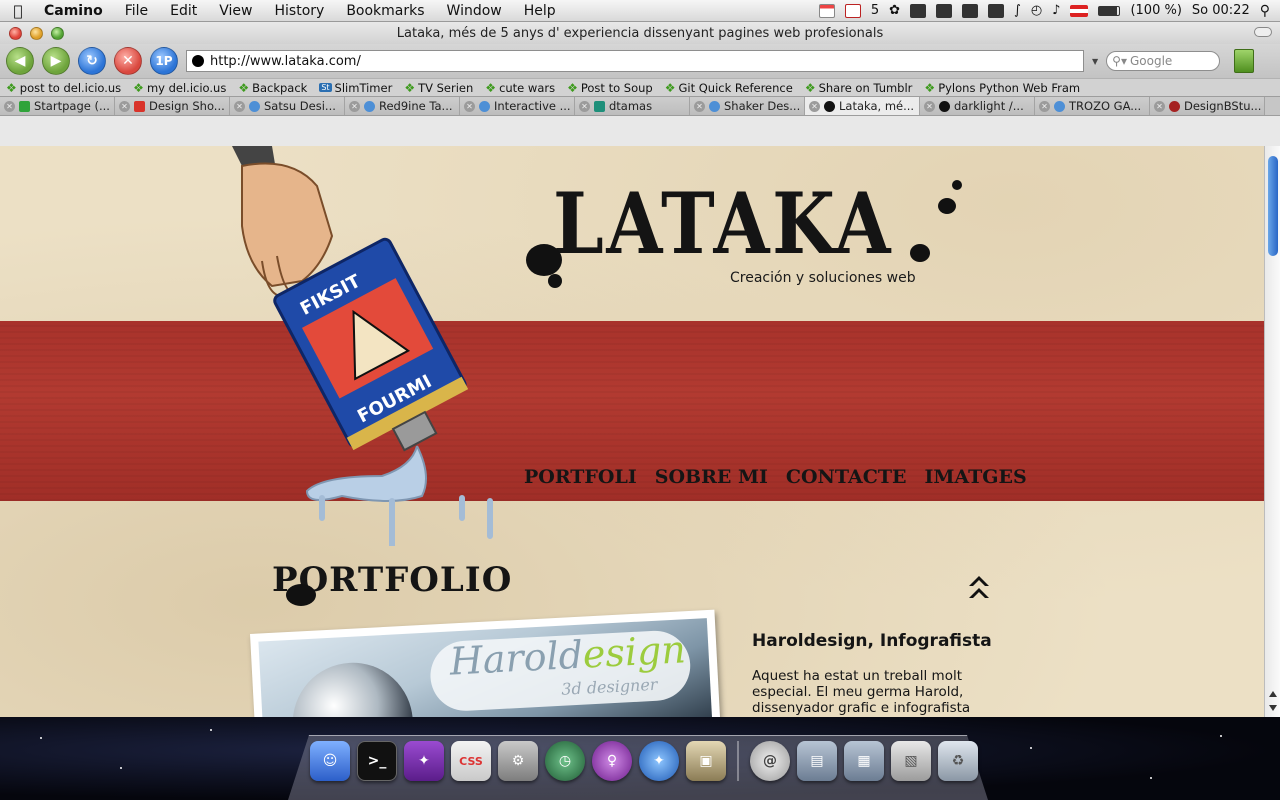 This screenshot has width=1280, height=800. I want to click on bookmark-item: ❖ Git Quick Reference, so click(729, 88).